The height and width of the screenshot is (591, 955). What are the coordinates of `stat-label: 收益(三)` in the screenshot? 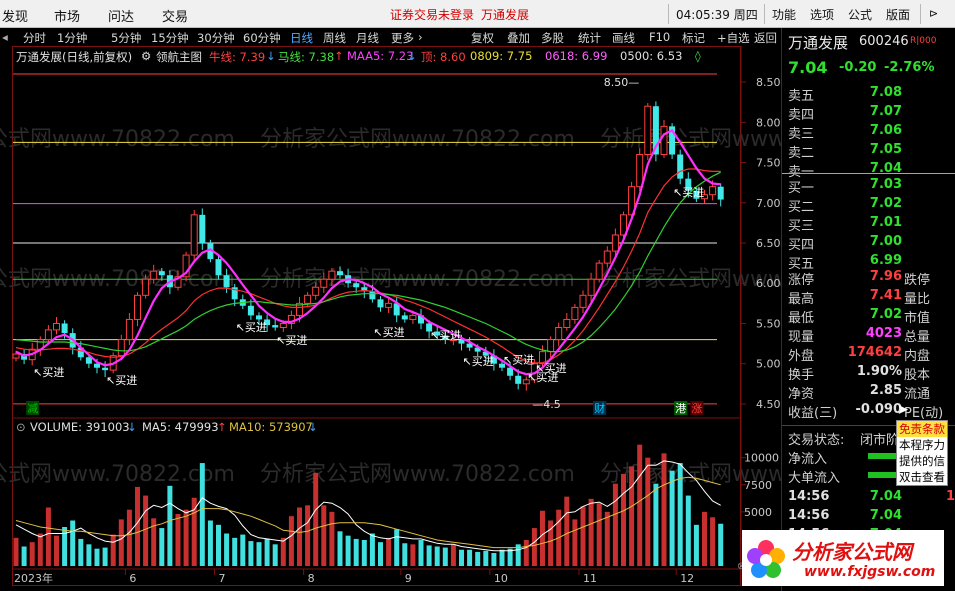 It's located at (813, 413).